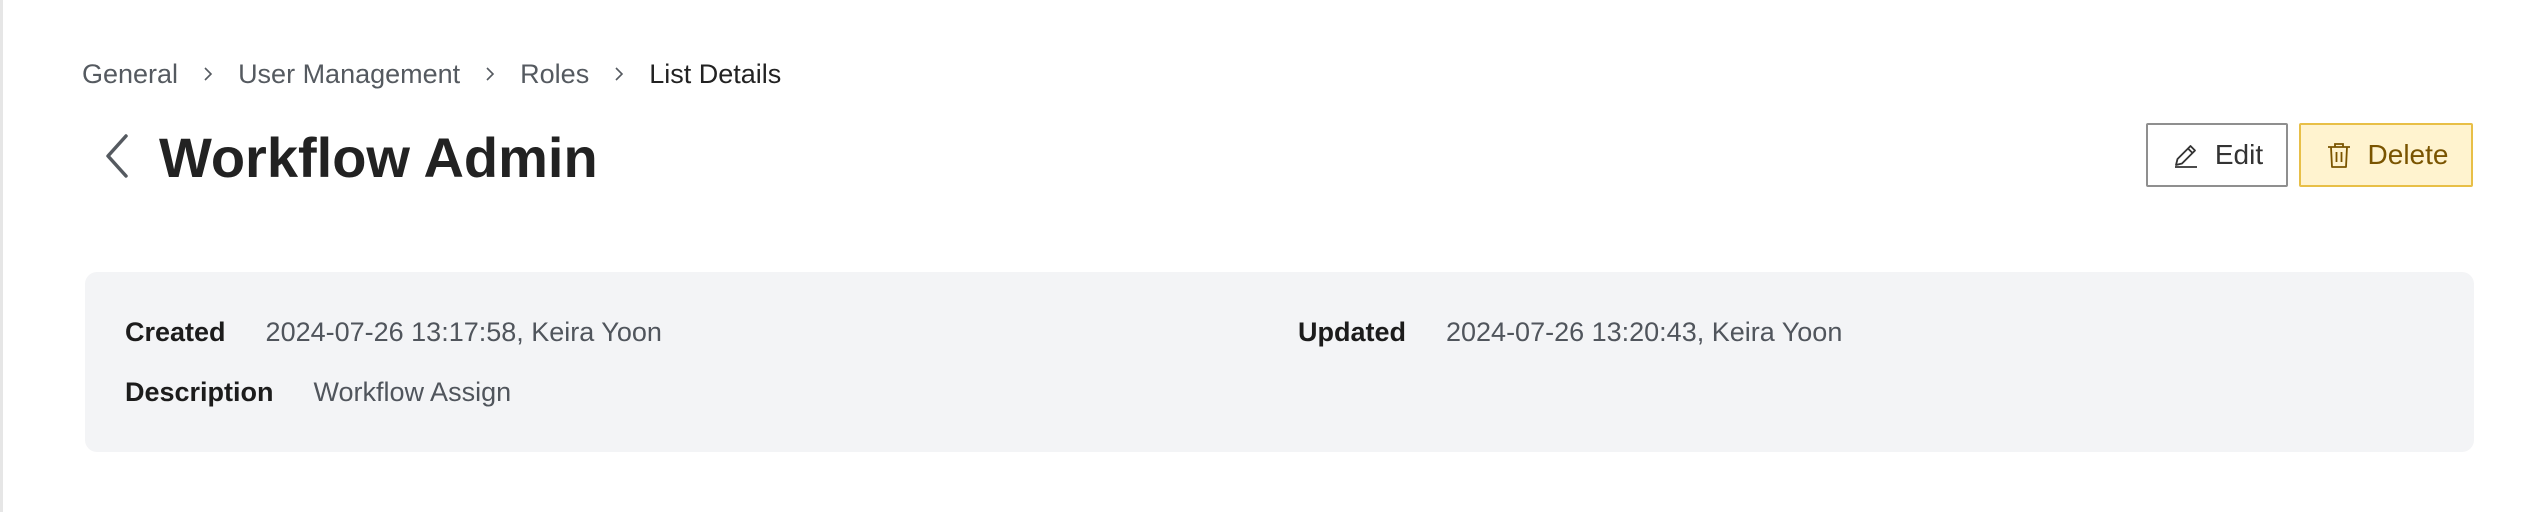 The image size is (2536, 512). I want to click on edit-button: Edit, so click(2217, 155).